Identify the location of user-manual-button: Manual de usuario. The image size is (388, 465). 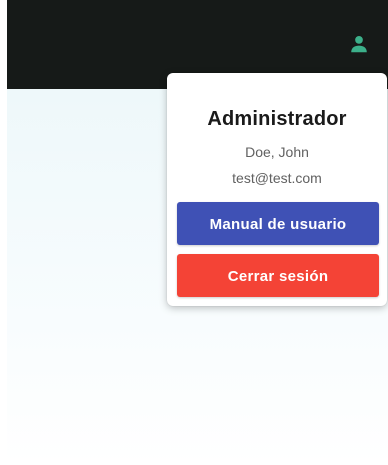
(278, 223).